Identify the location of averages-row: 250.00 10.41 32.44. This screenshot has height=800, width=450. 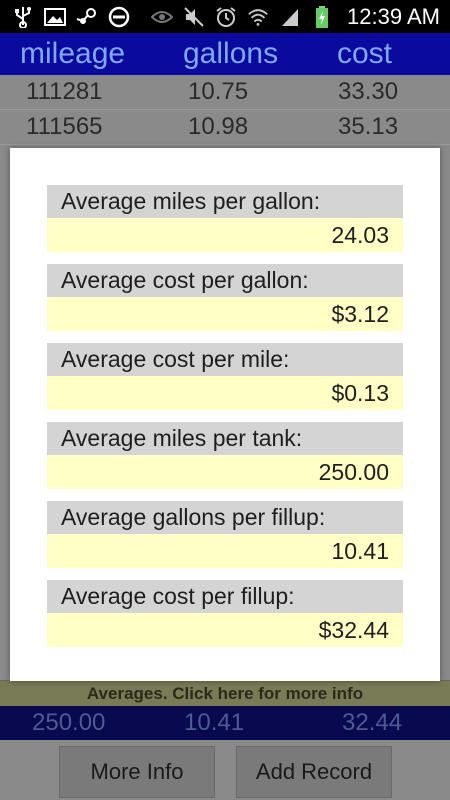
(225, 723).